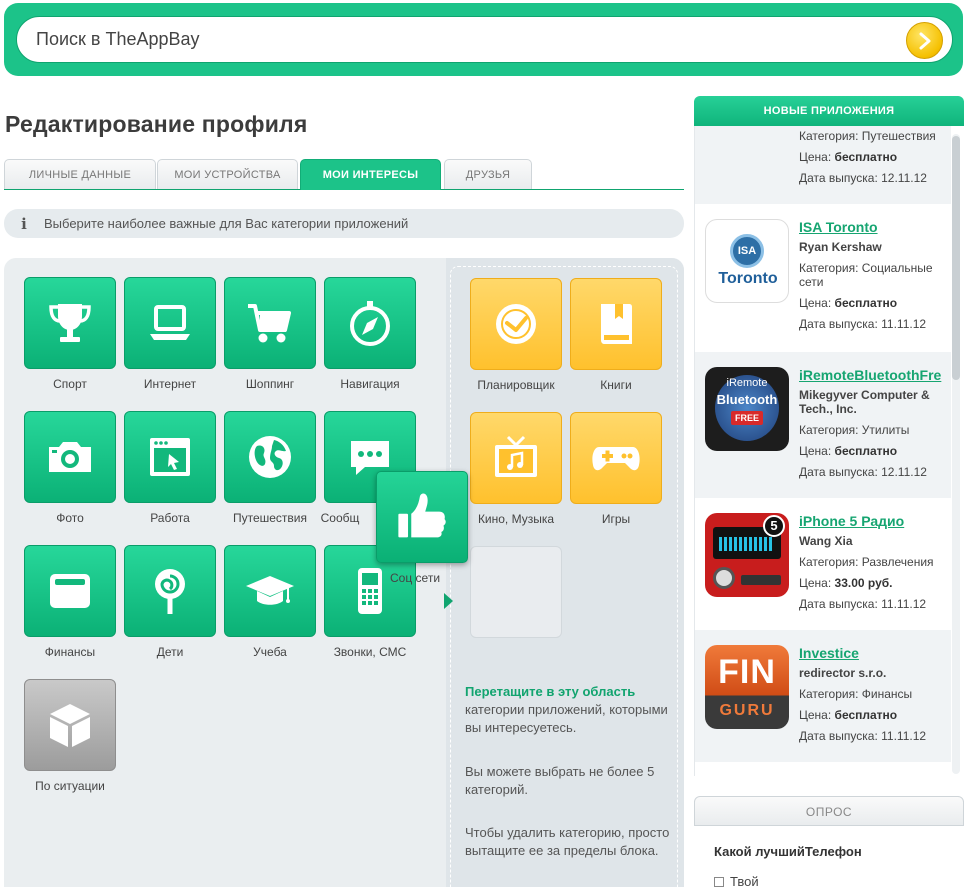  I want to click on new-apps-header: Новые приложения, so click(829, 111).